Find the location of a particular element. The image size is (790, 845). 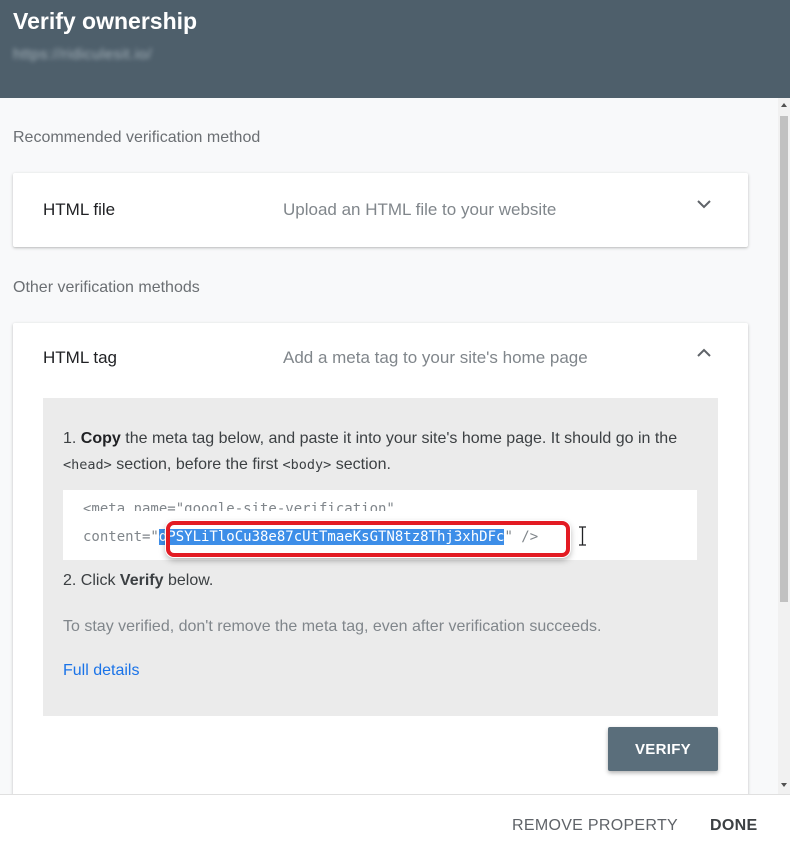

copy-verb: Copy is located at coordinates (100, 438).